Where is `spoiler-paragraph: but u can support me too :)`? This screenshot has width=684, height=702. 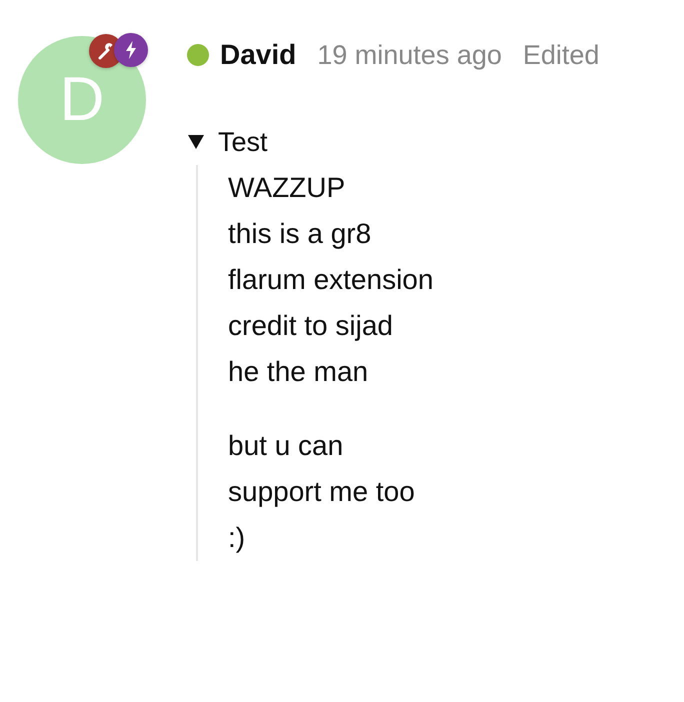 spoiler-paragraph: but u can support me too :) is located at coordinates (322, 492).